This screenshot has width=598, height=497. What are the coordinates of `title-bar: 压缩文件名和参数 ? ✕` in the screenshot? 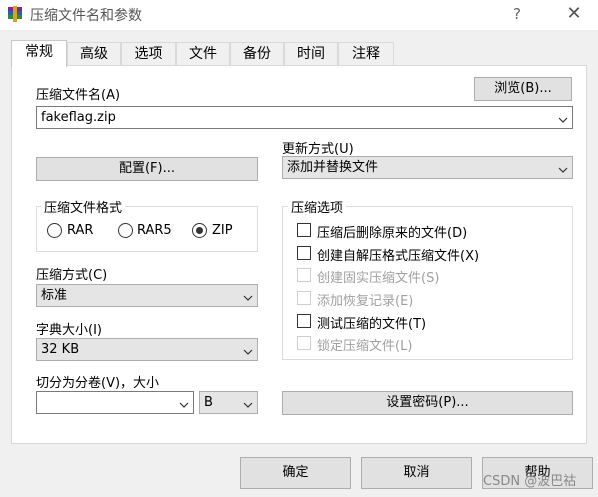 It's located at (299, 15).